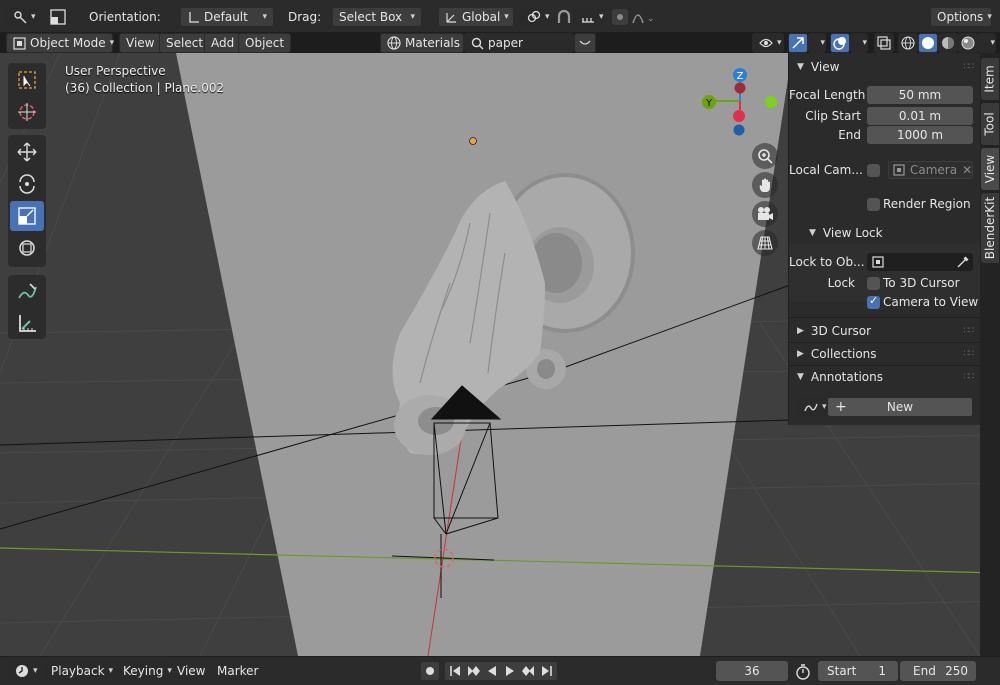 Image resolution: width=1000 pixels, height=685 pixels. What do you see at coordinates (22, 17) in the screenshot?
I see `transform-pivot-button: ▾` at bounding box center [22, 17].